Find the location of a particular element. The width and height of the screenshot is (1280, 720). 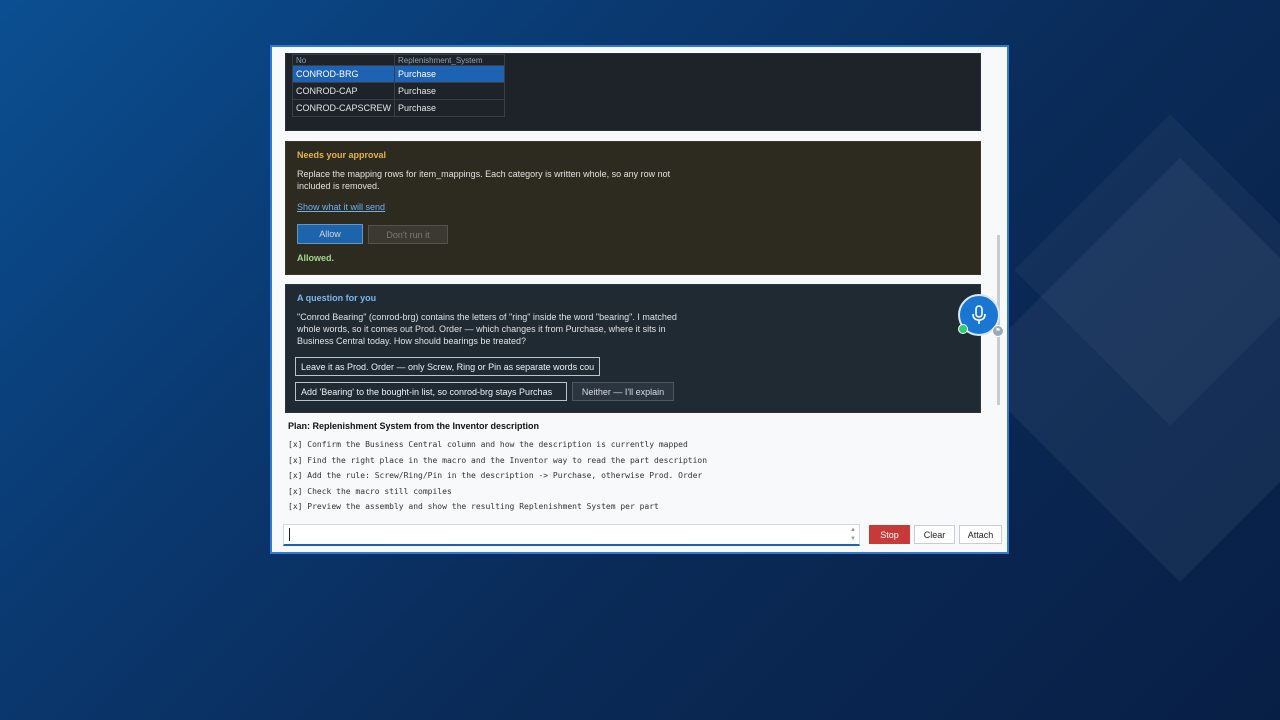

answer-option-button: Neither — I'll explain is located at coordinates (623, 391).